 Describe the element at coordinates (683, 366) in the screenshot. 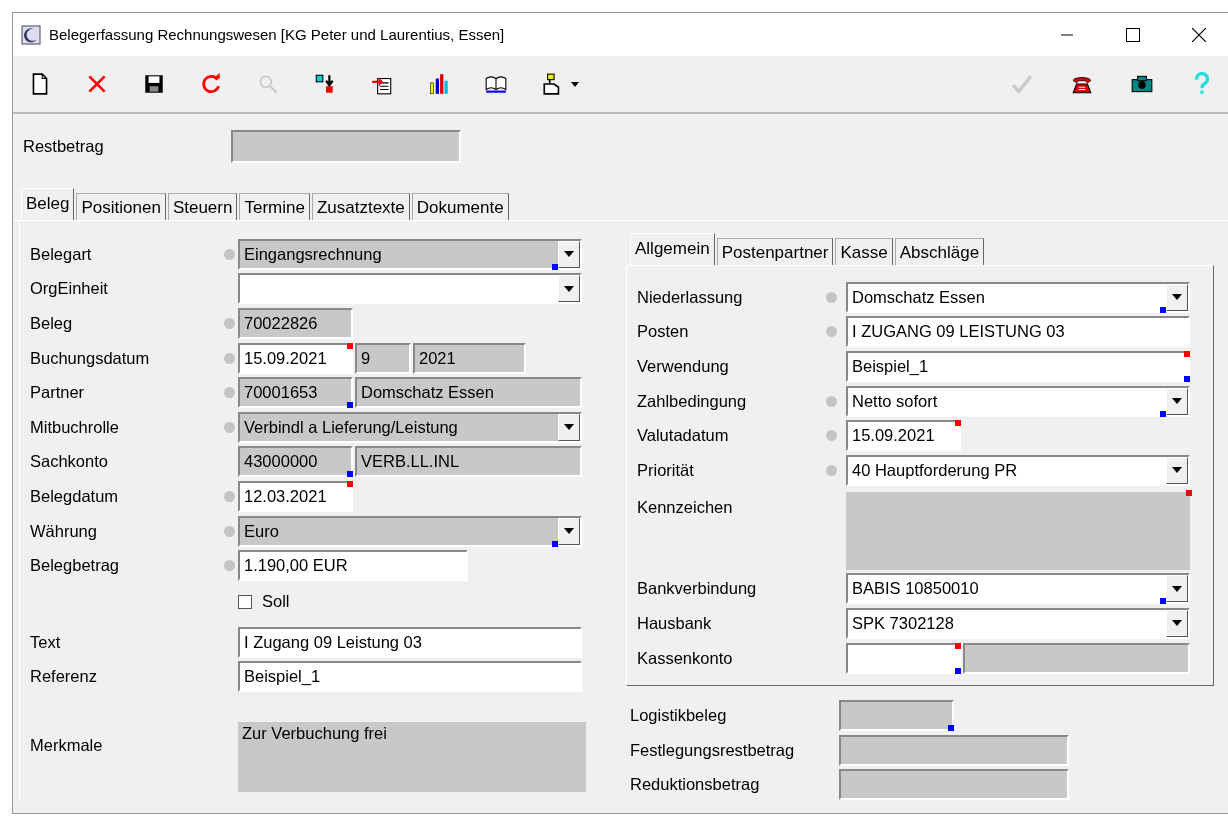

I see `field-label: Verwendung` at that location.